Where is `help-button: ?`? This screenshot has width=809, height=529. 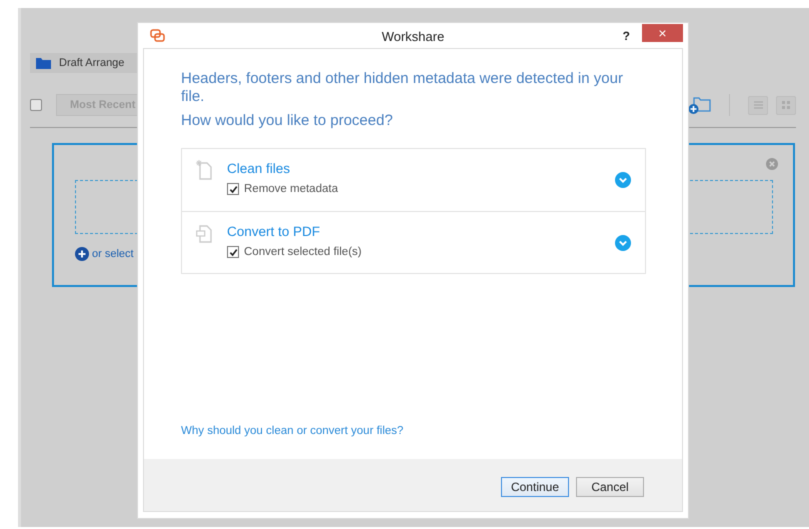 help-button: ? is located at coordinates (626, 35).